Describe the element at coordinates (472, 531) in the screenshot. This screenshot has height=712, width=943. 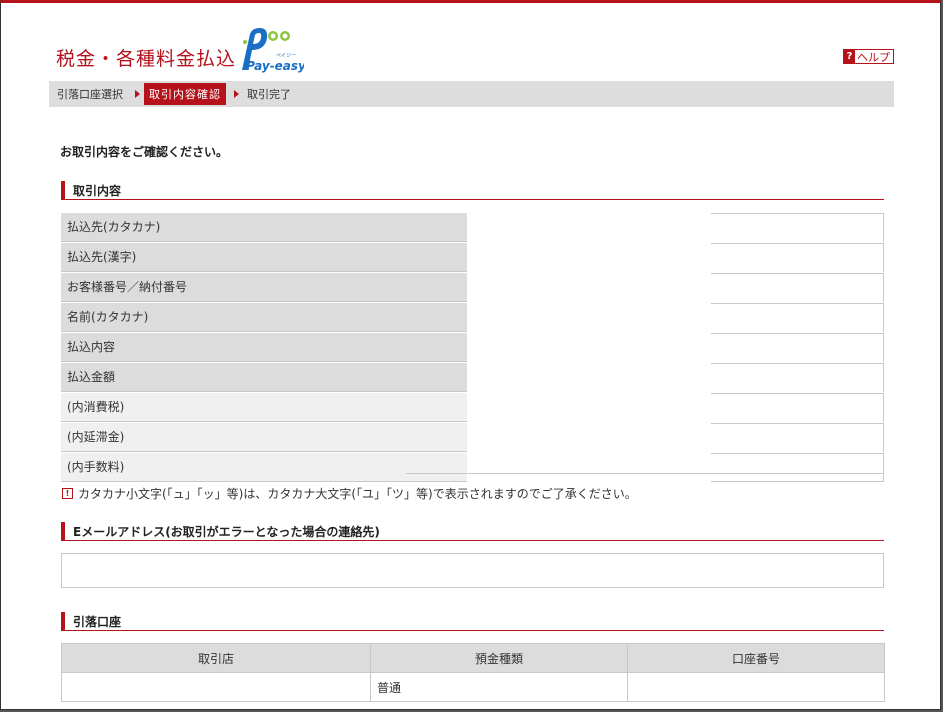
I see `section-heading-email: Eメールアドレス(お取引がエラーとなった場合の連絡先)` at that location.